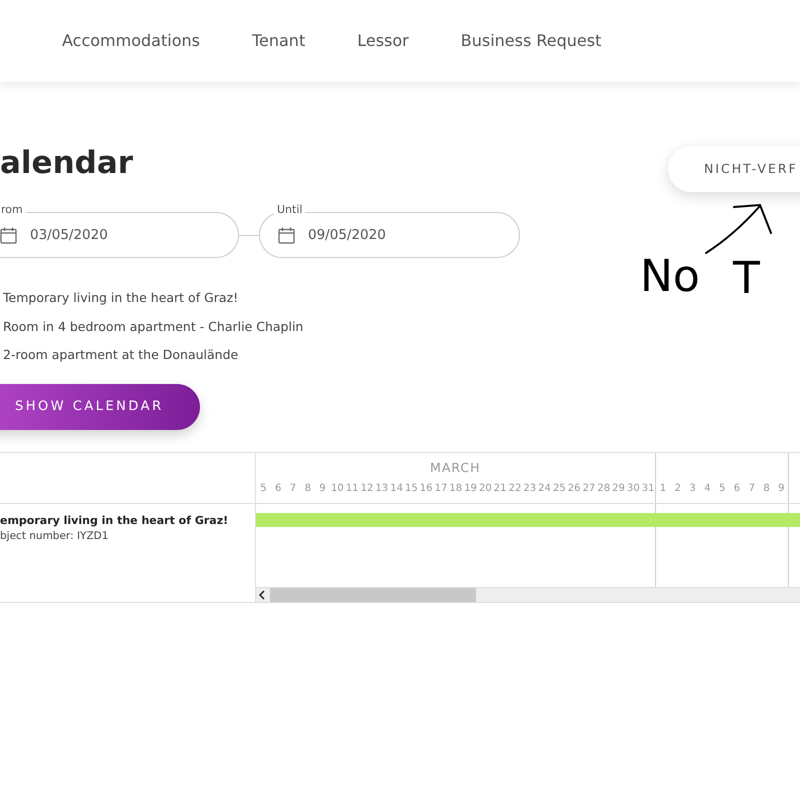  What do you see at coordinates (290, 209) in the screenshot?
I see `field-label: Until` at bounding box center [290, 209].